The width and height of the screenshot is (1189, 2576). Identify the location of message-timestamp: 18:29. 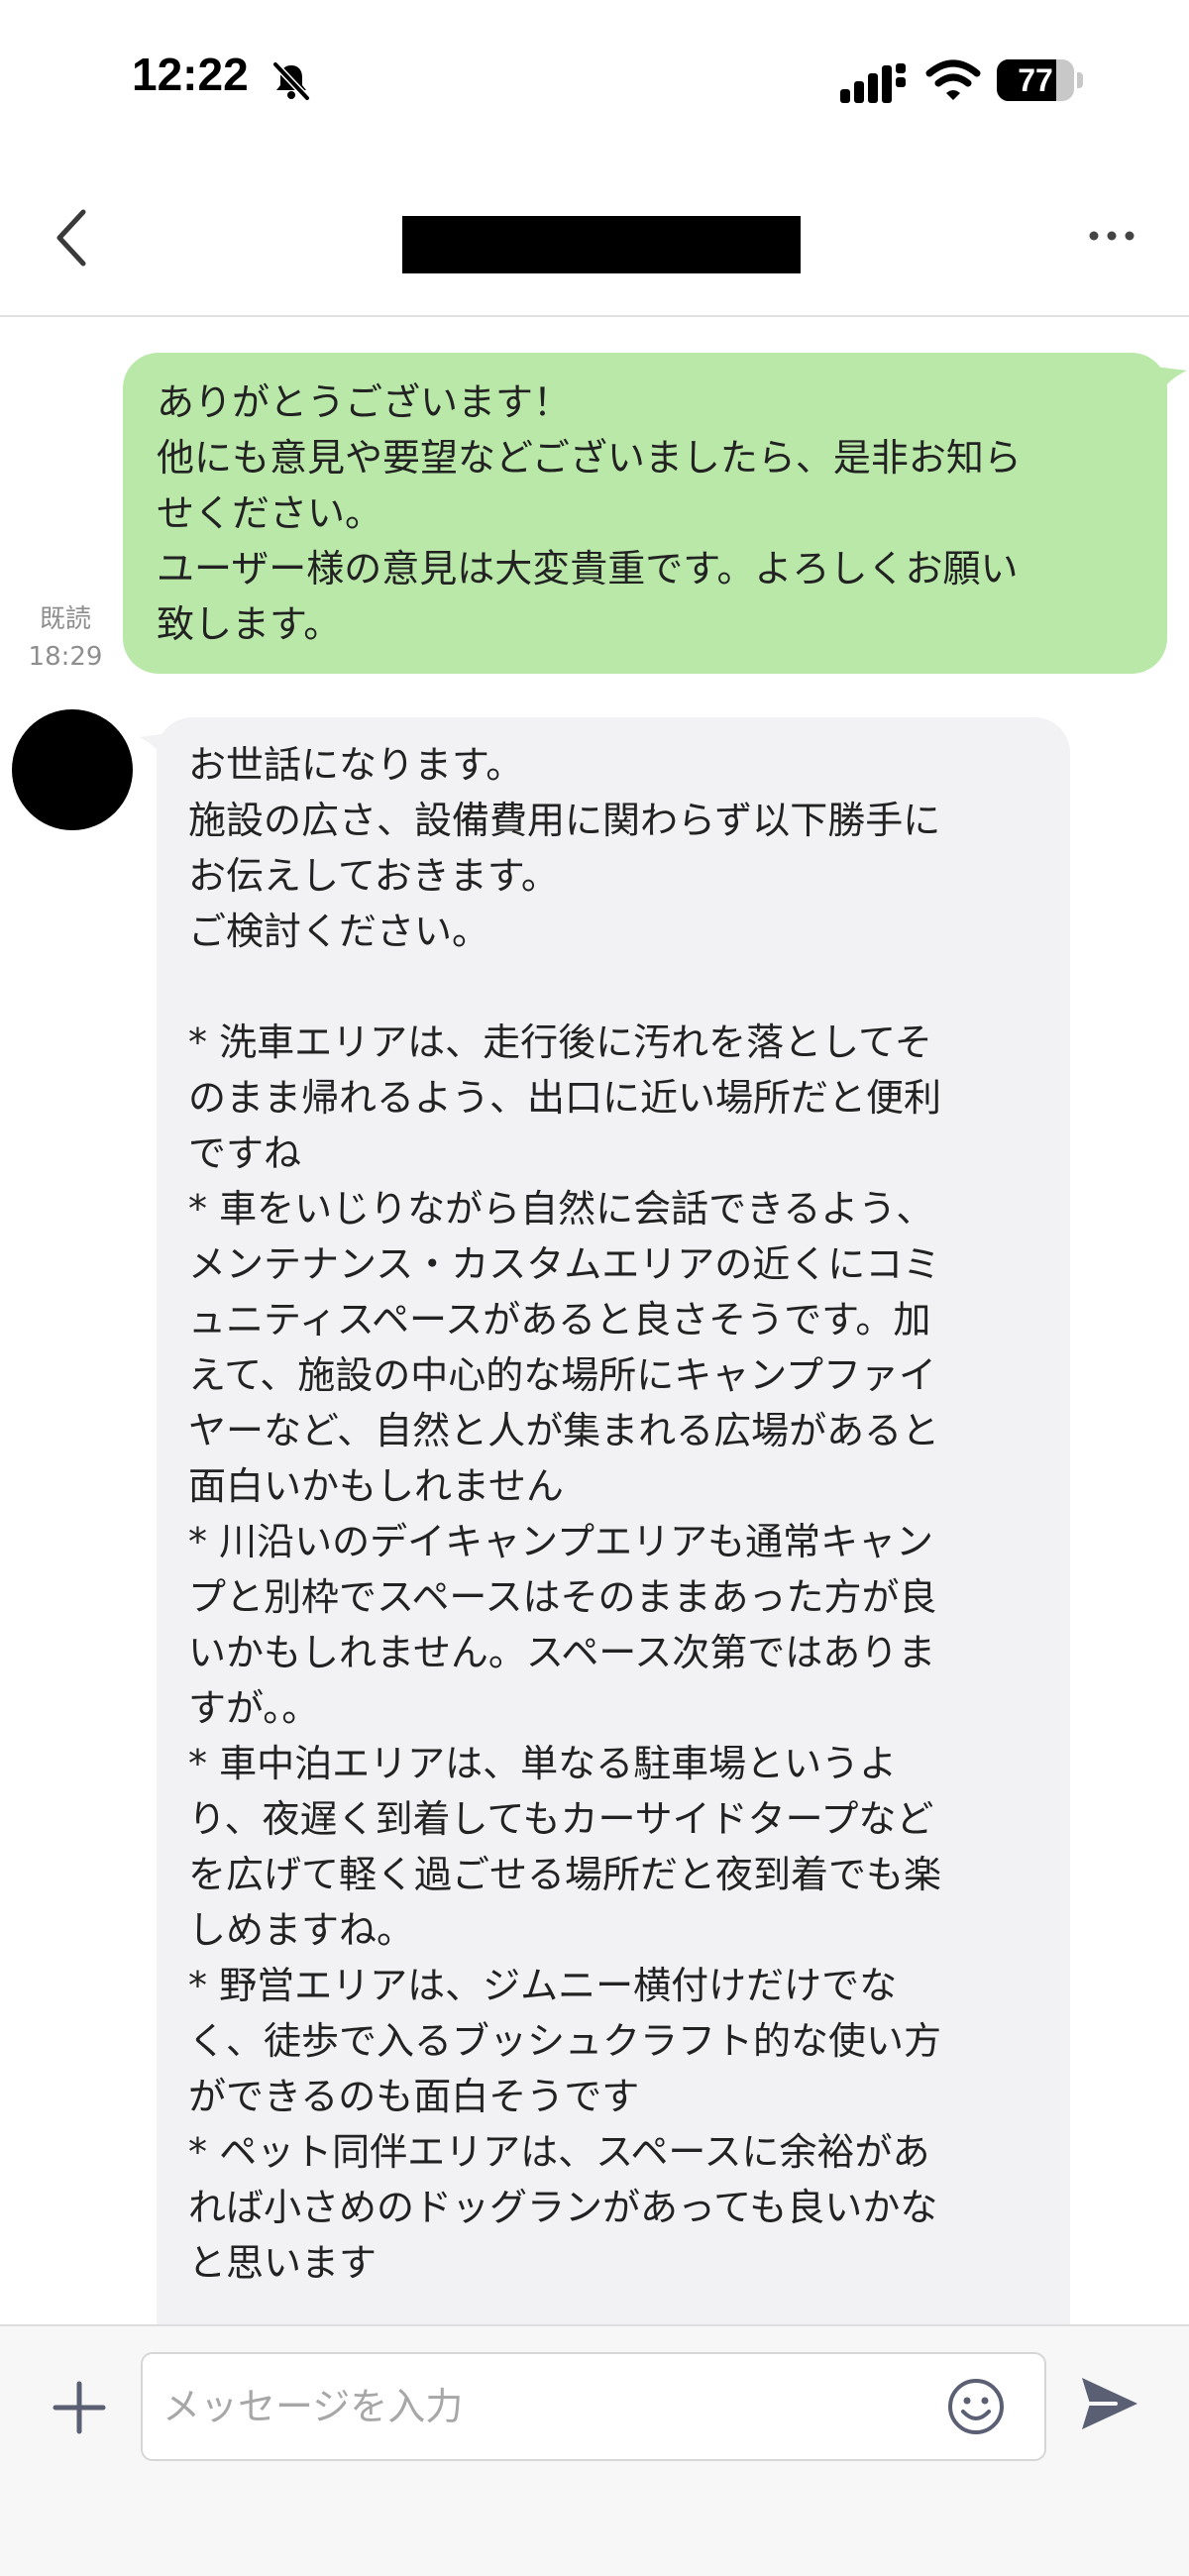
(65, 657).